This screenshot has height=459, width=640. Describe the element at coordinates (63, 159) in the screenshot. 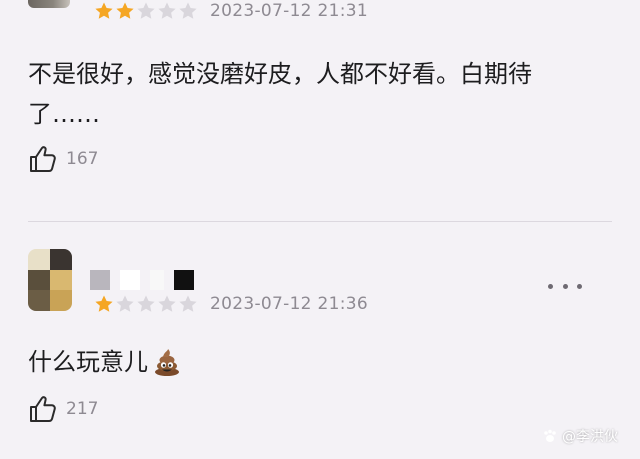

I see `like-button: 167` at that location.